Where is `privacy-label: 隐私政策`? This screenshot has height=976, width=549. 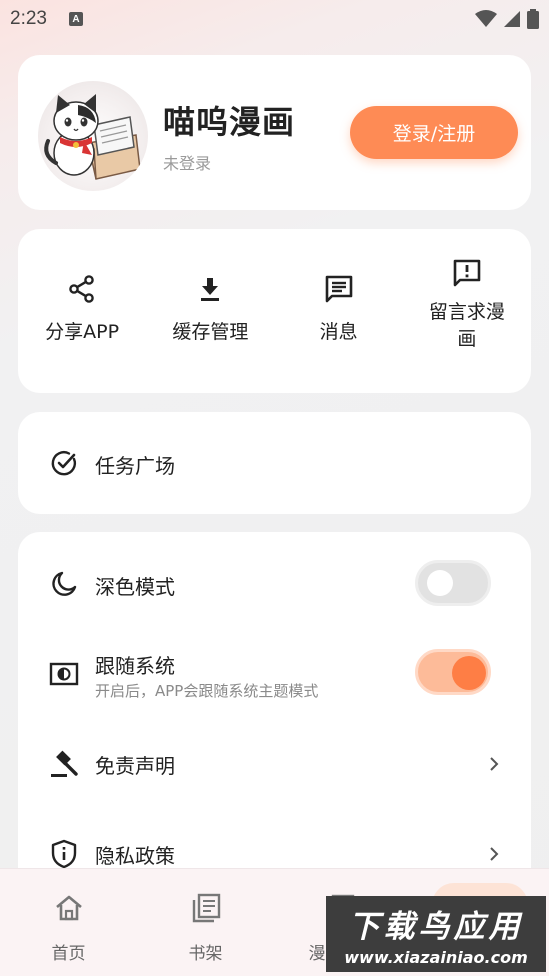 privacy-label: 隐私政策 is located at coordinates (135, 856).